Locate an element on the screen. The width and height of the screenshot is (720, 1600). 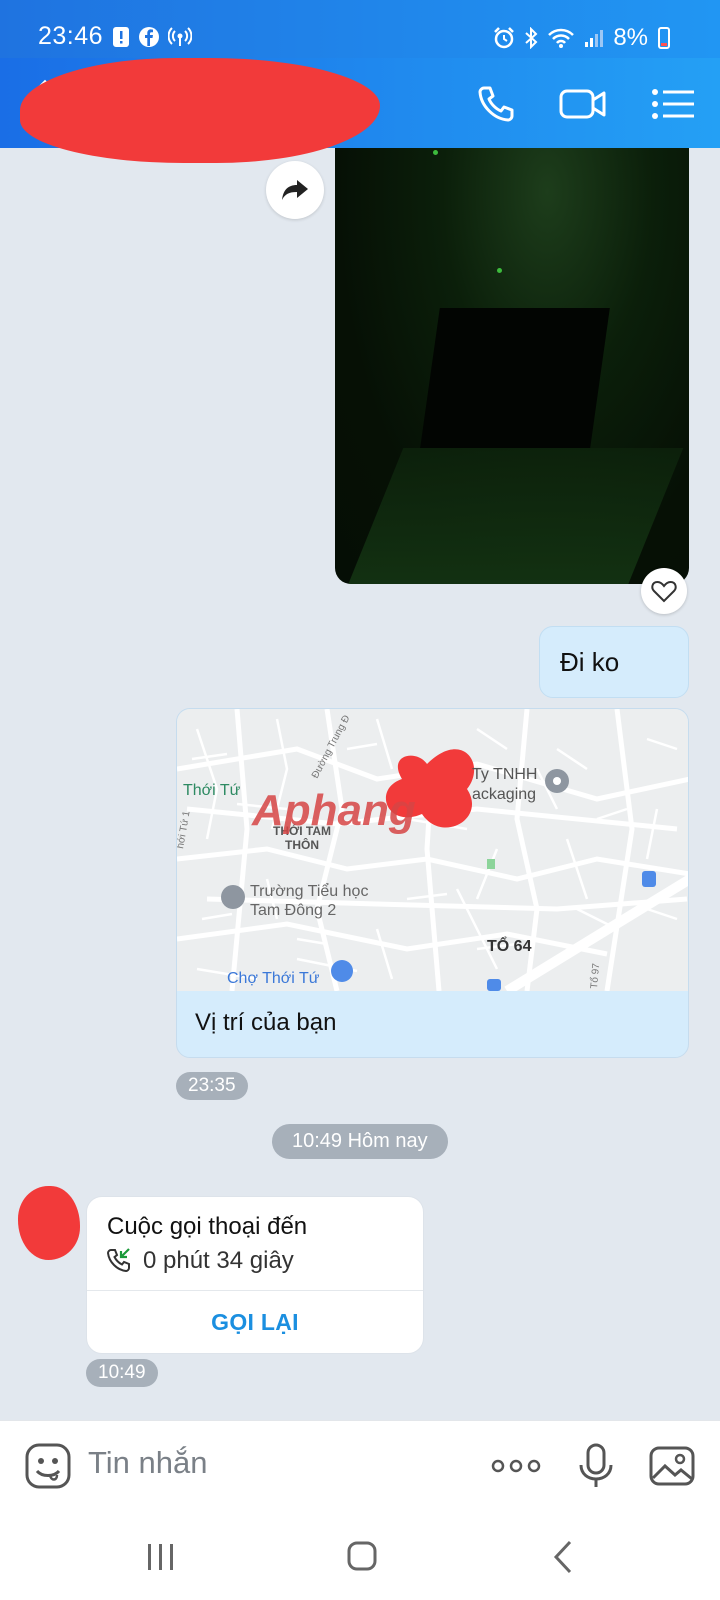
date-divider: 10:49 Hôm nay is located at coordinates (360, 1141).